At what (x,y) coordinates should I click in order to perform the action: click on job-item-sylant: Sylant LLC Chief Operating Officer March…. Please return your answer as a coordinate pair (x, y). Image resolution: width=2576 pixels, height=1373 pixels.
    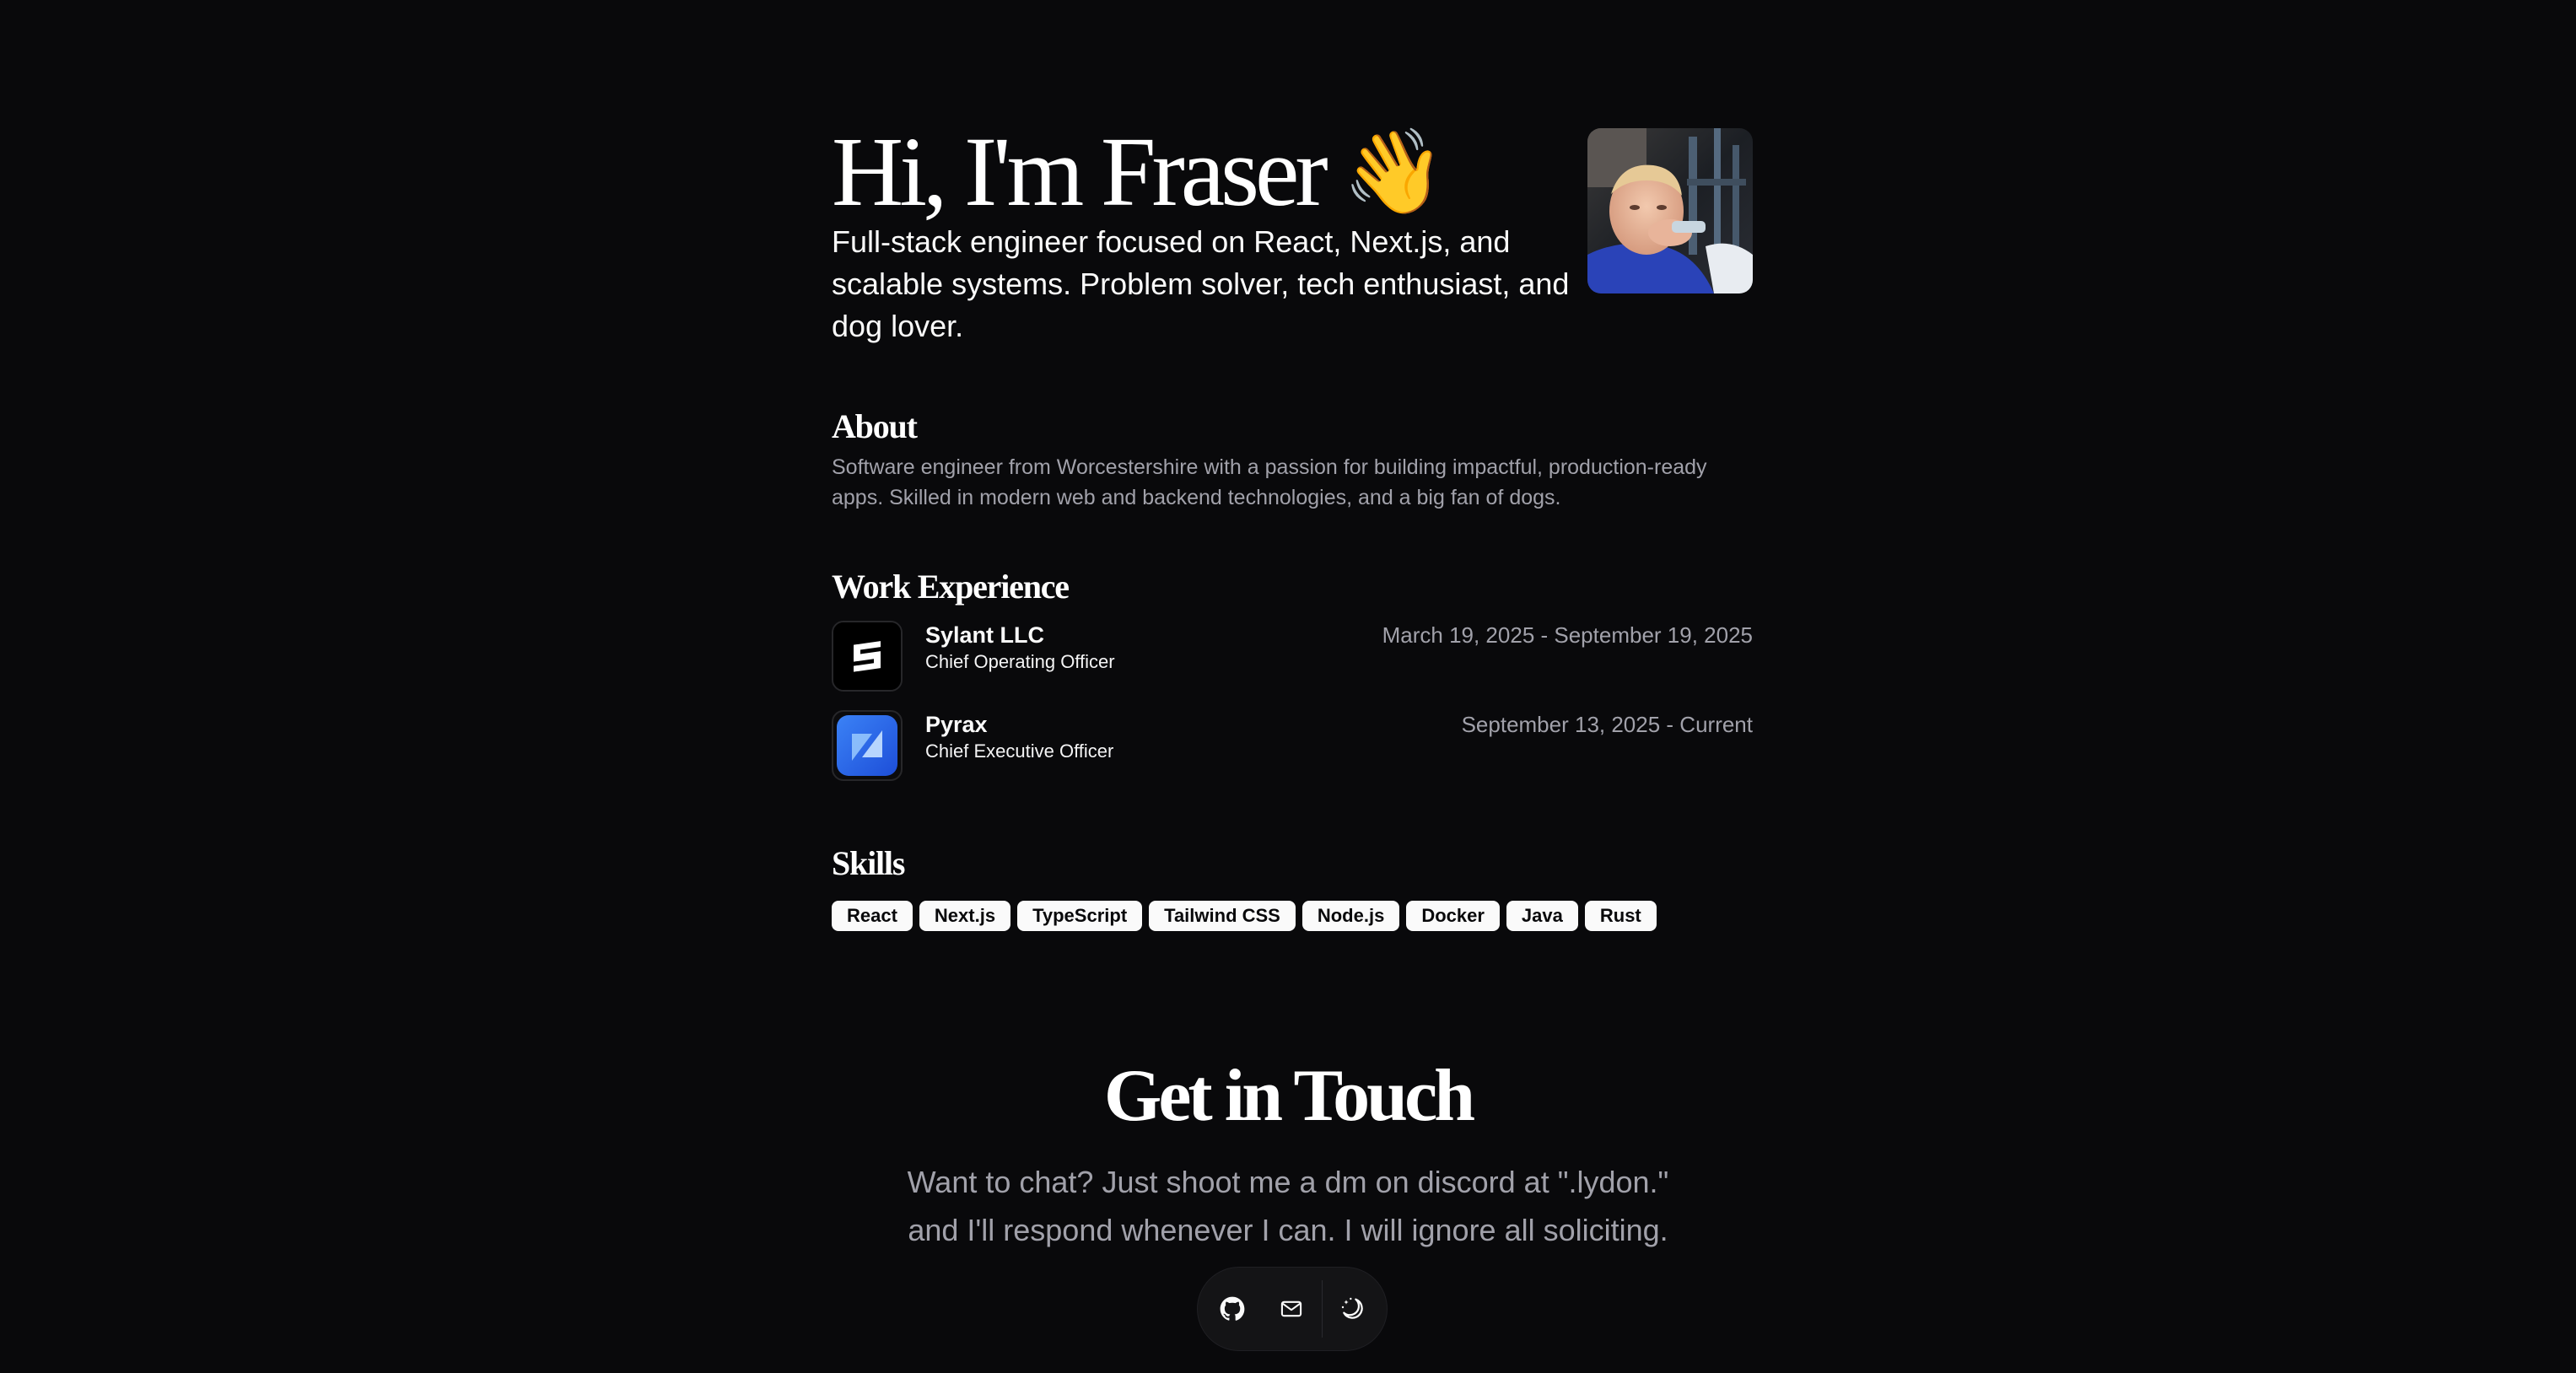
    Looking at the image, I should click on (1292, 656).